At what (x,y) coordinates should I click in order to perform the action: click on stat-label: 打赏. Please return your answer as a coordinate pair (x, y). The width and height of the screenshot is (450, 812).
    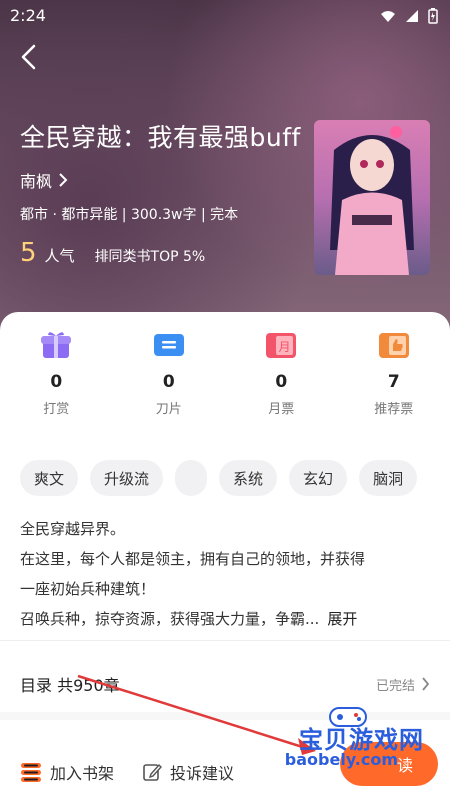
    Looking at the image, I should click on (56, 407).